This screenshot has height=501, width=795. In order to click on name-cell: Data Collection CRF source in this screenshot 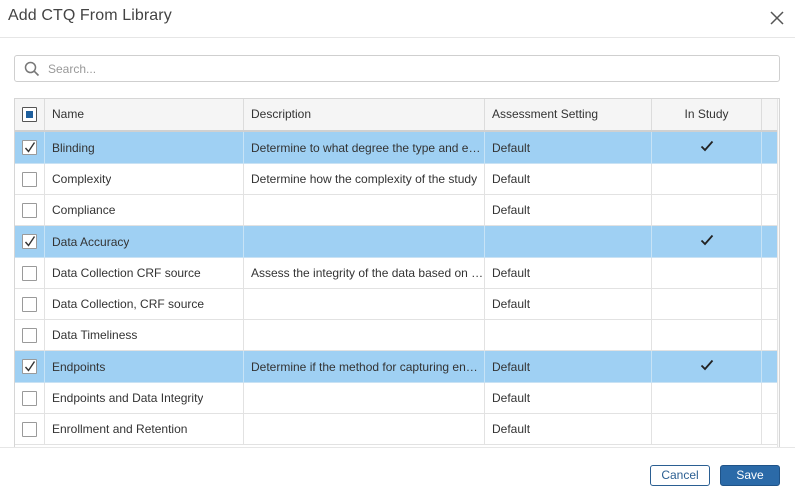, I will do `click(144, 273)`.